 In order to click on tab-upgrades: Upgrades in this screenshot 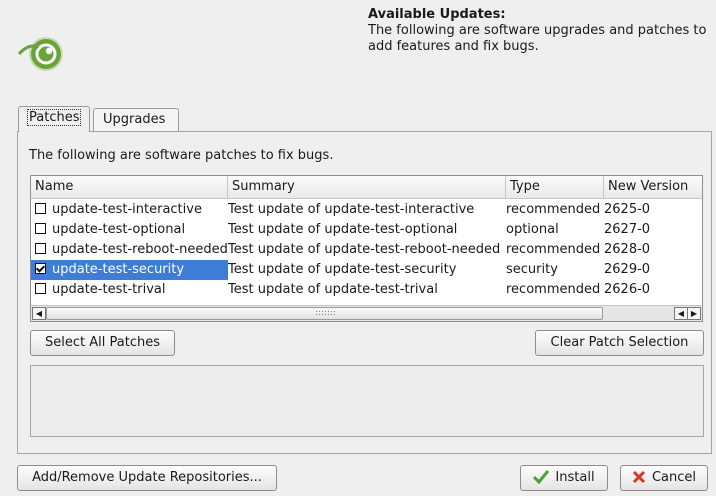, I will do `click(136, 120)`.